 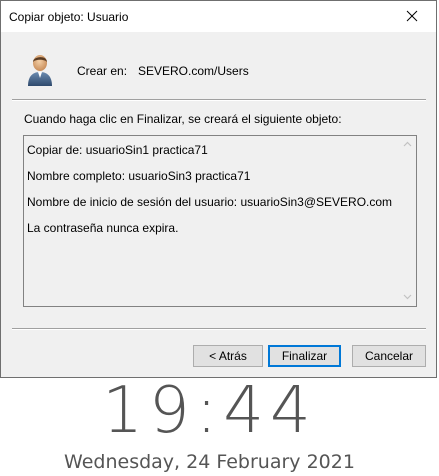 What do you see at coordinates (193, 71) in the screenshot?
I see `create-in-path: SEVERO.com/Users` at bounding box center [193, 71].